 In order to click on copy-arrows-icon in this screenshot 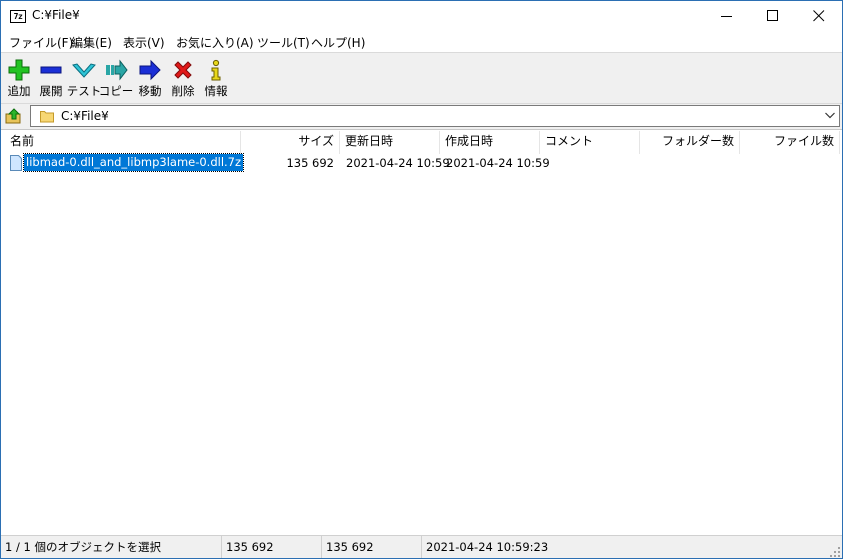, I will do `click(117, 70)`.